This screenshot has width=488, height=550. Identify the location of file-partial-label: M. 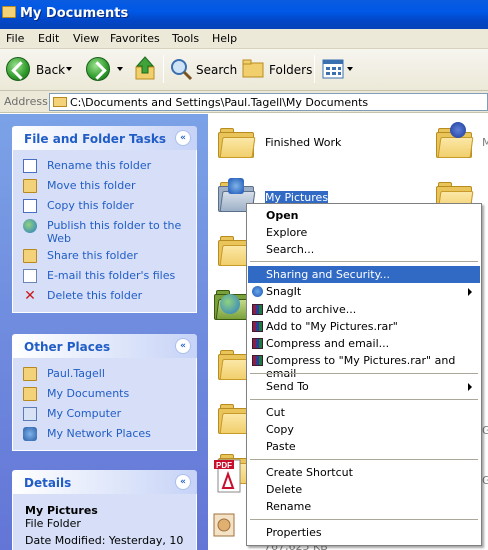
(485, 142).